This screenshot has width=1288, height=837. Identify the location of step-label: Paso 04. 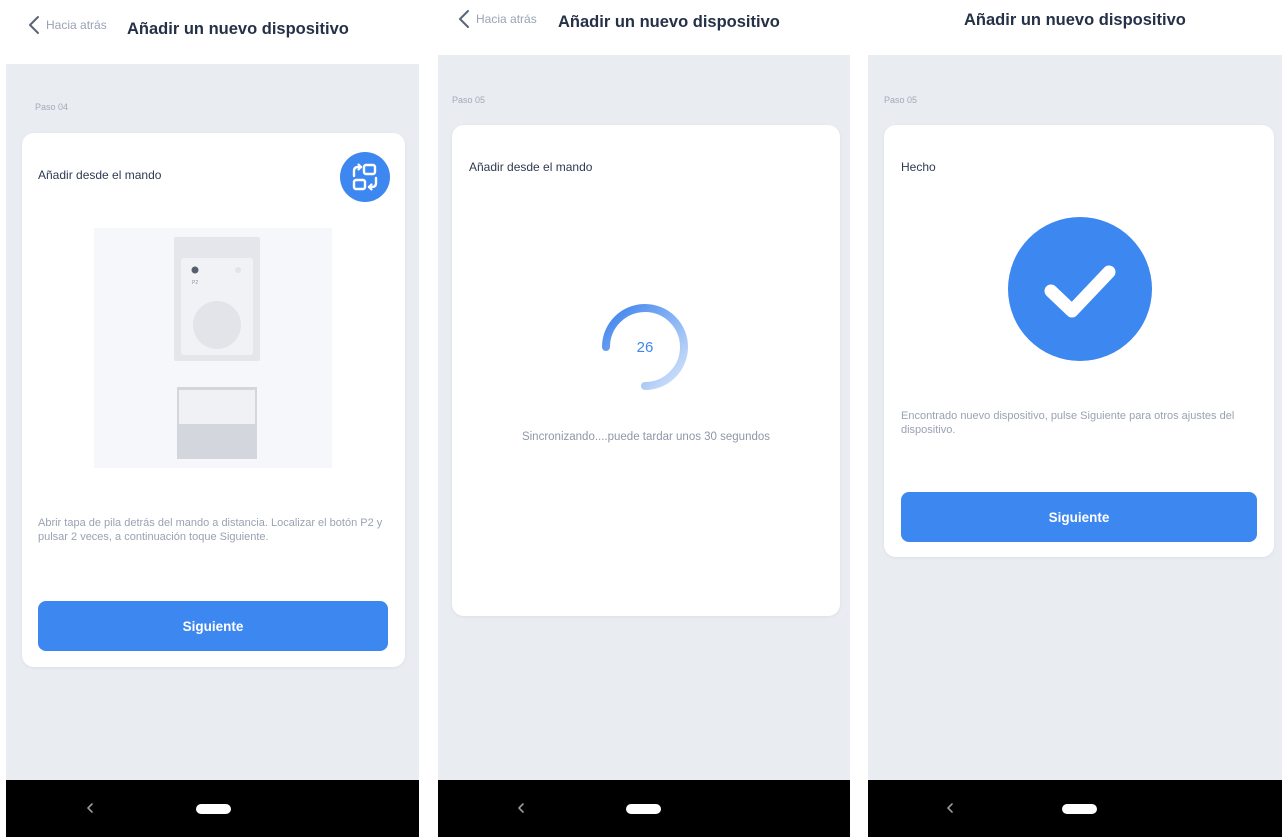
(52, 107).